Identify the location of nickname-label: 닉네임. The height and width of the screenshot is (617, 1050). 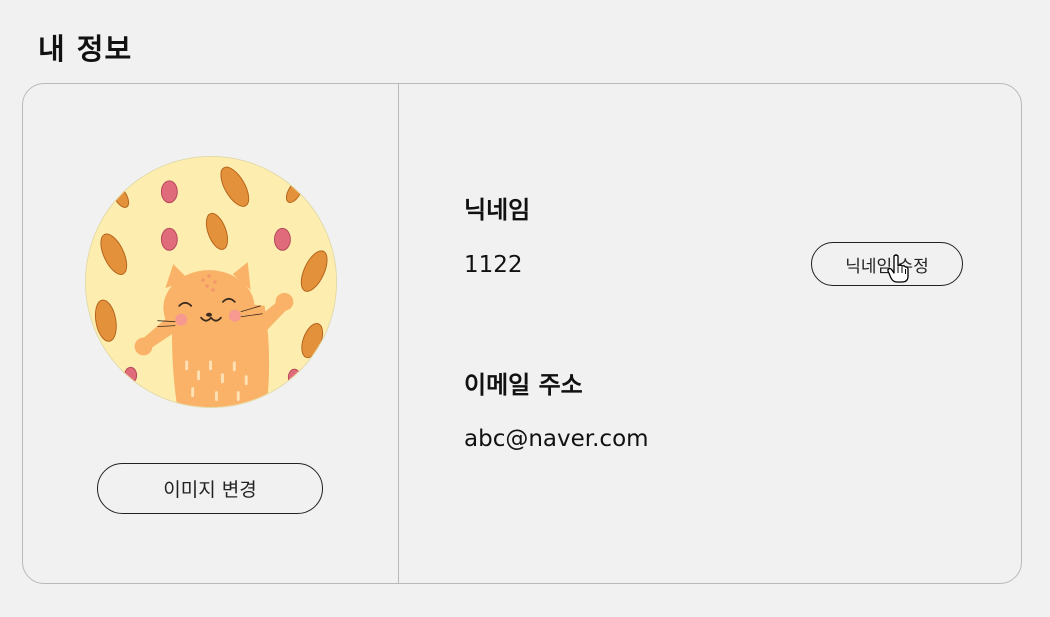
(497, 210).